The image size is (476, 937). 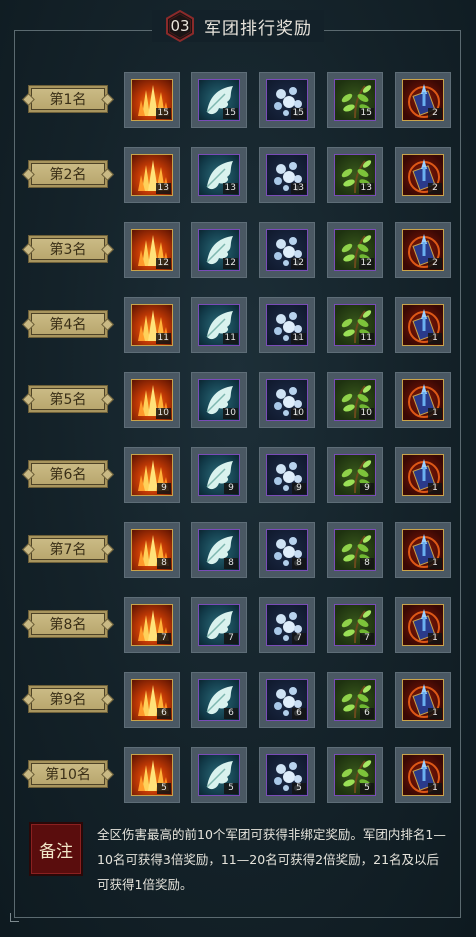 I want to click on crystal-icon: 7, so click(x=152, y=625).